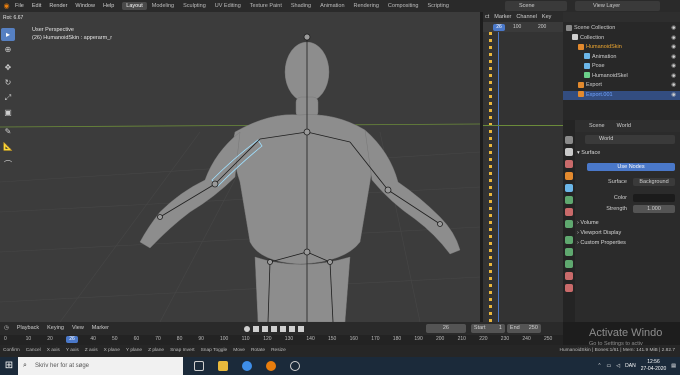 The width and height of the screenshot is (680, 375). I want to click on workspace-tab-shading: Shading, so click(301, 6).